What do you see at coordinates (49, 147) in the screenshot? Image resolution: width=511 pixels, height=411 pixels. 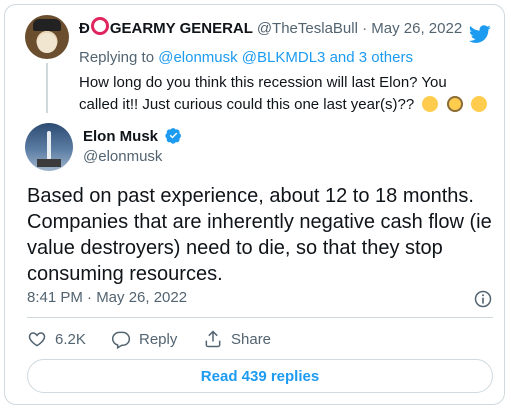 I see `main-author-avatar` at bounding box center [49, 147].